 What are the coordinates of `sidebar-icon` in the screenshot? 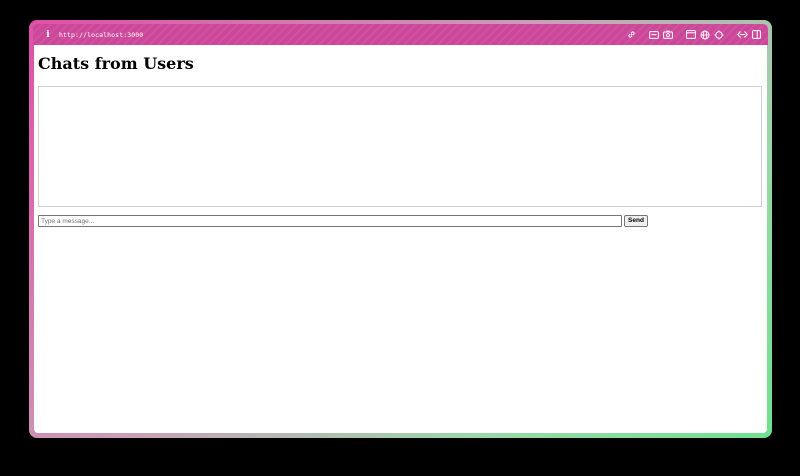 It's located at (756, 35).